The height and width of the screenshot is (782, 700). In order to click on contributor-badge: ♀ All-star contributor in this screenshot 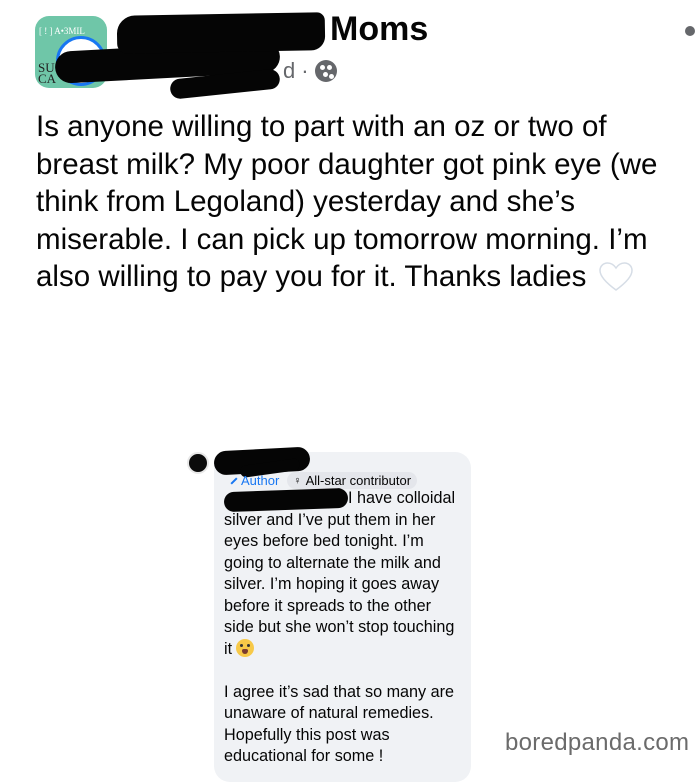, I will do `click(352, 480)`.